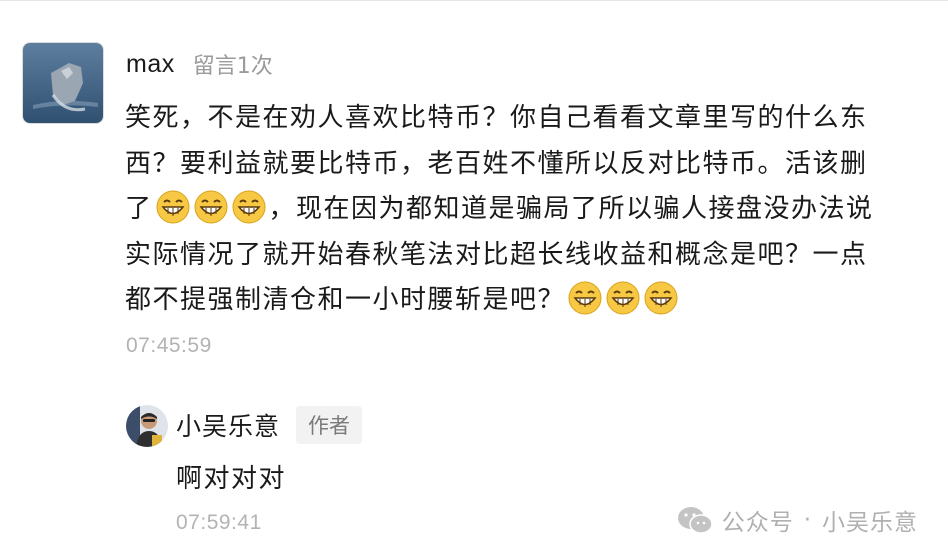  Describe the element at coordinates (571, 209) in the screenshot. I see `comment-text-segment: ，现在因为都知道是骗局了所以骗人接盘没办法说` at that location.